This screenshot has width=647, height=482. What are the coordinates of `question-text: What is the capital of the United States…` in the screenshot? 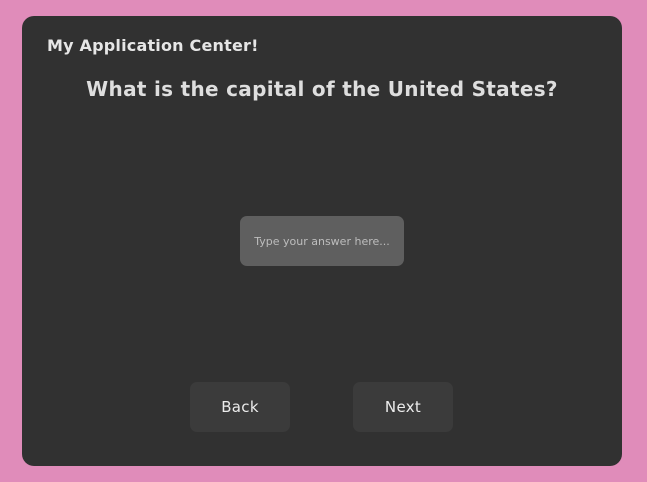 It's located at (322, 89).